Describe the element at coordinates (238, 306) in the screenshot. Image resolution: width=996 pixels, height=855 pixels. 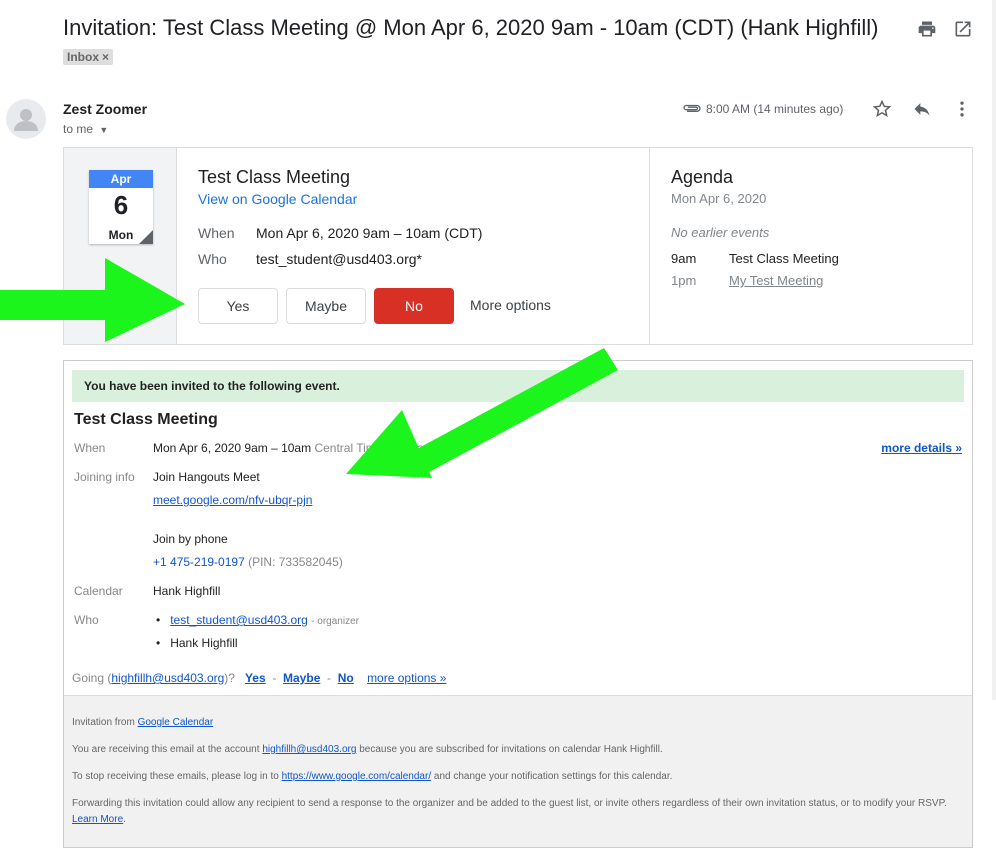
I see `rsvp-yes-button: Yes` at that location.